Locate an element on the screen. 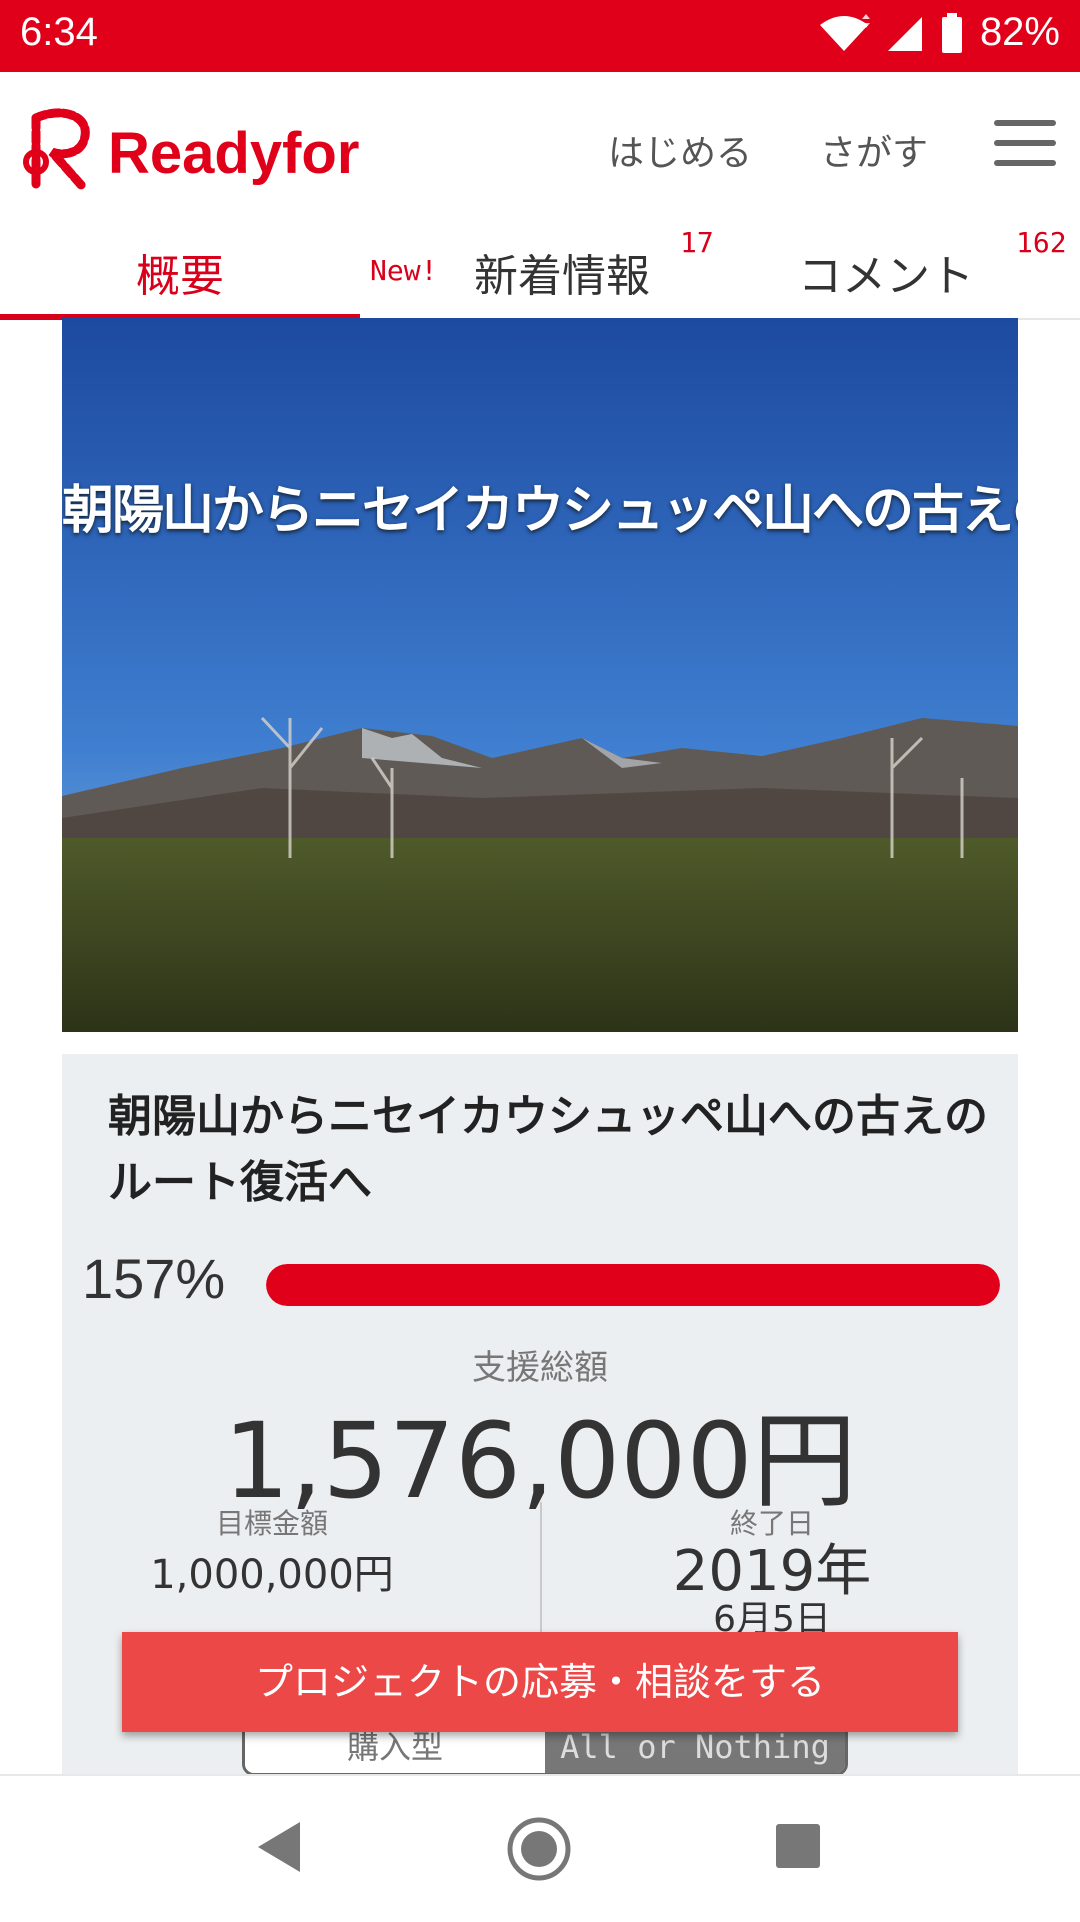  funding-percent: 157% is located at coordinates (154, 1278).